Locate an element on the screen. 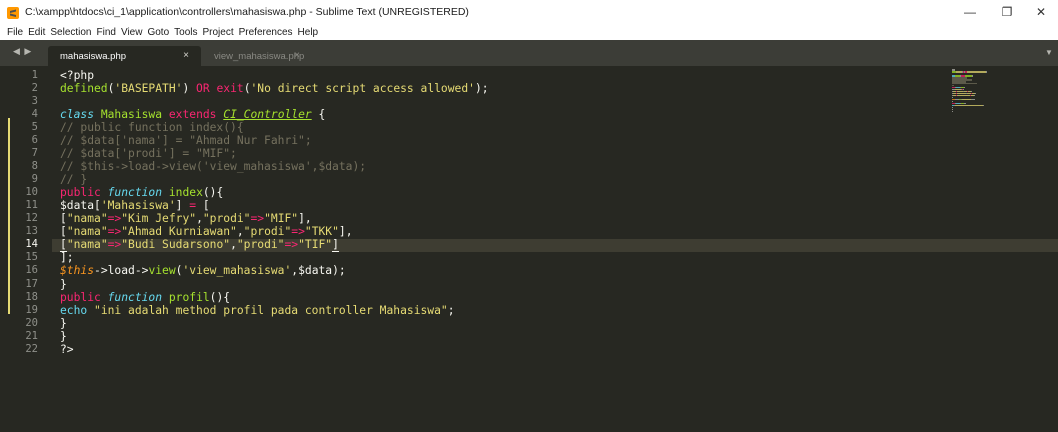 Image resolution: width=1058 pixels, height=432 pixels. minimize-button: — is located at coordinates (970, 12).